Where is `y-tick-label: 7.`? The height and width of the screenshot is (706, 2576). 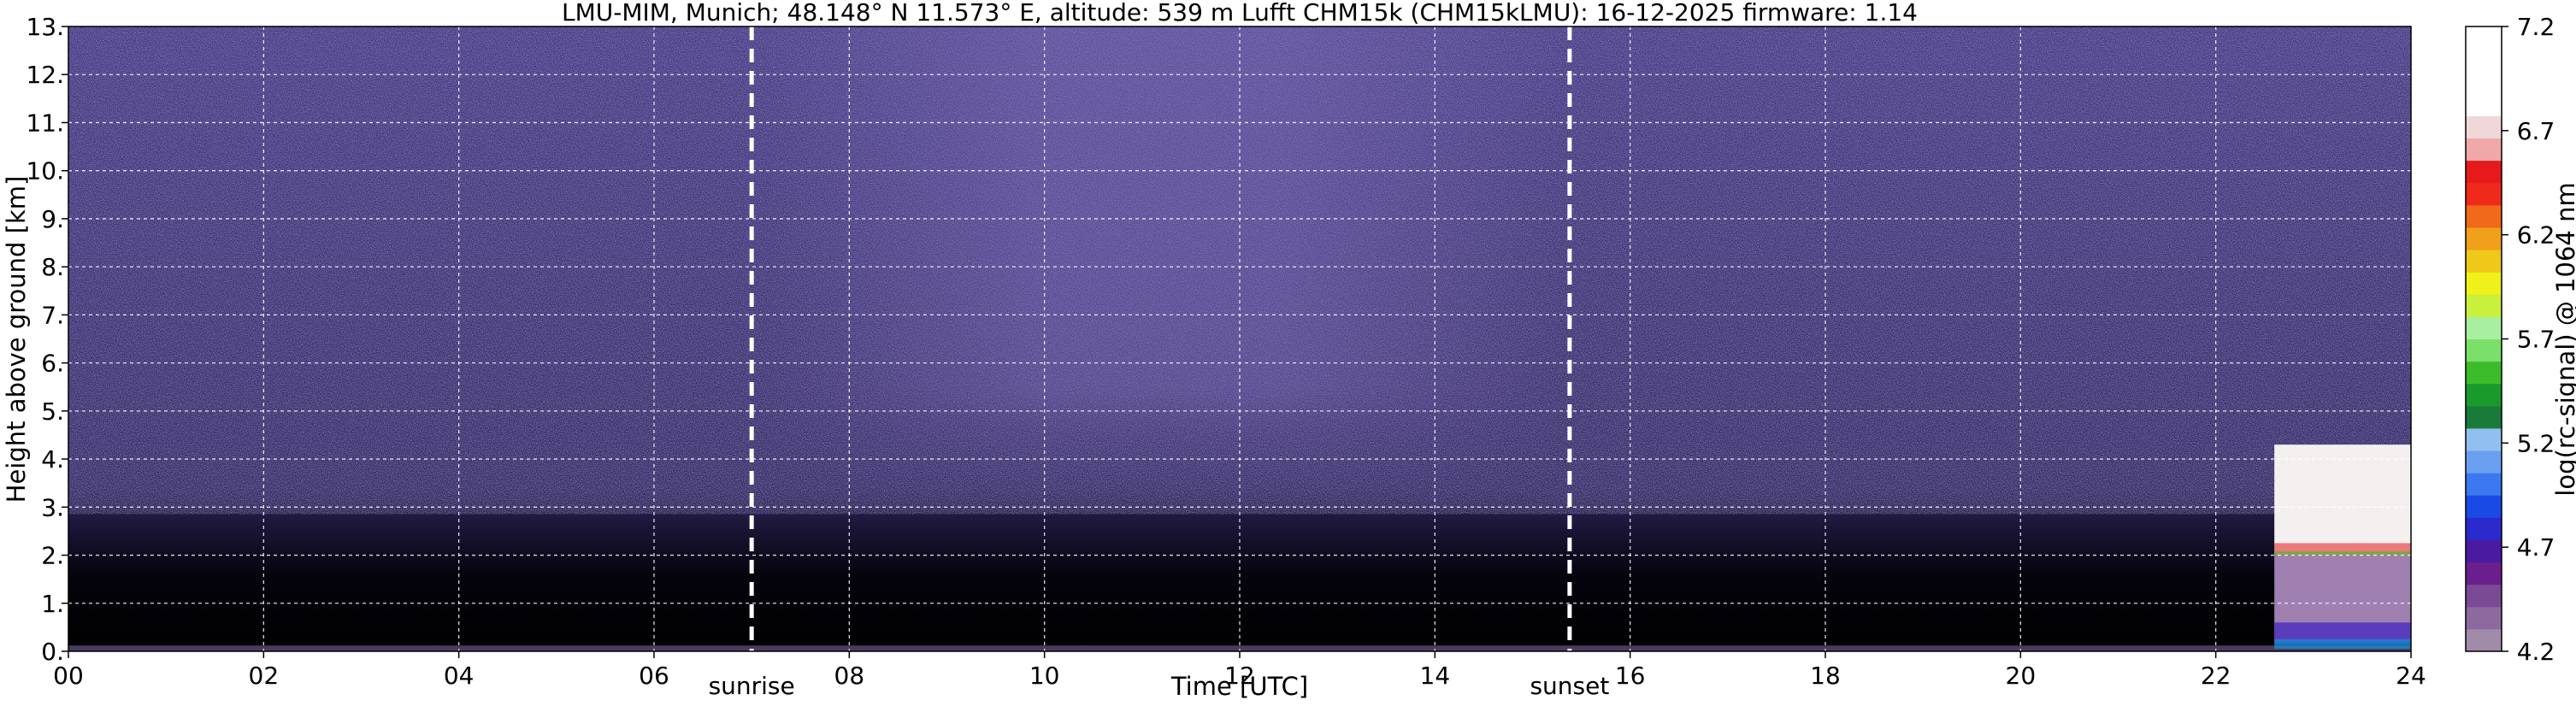 y-tick-label: 7. is located at coordinates (52, 315).